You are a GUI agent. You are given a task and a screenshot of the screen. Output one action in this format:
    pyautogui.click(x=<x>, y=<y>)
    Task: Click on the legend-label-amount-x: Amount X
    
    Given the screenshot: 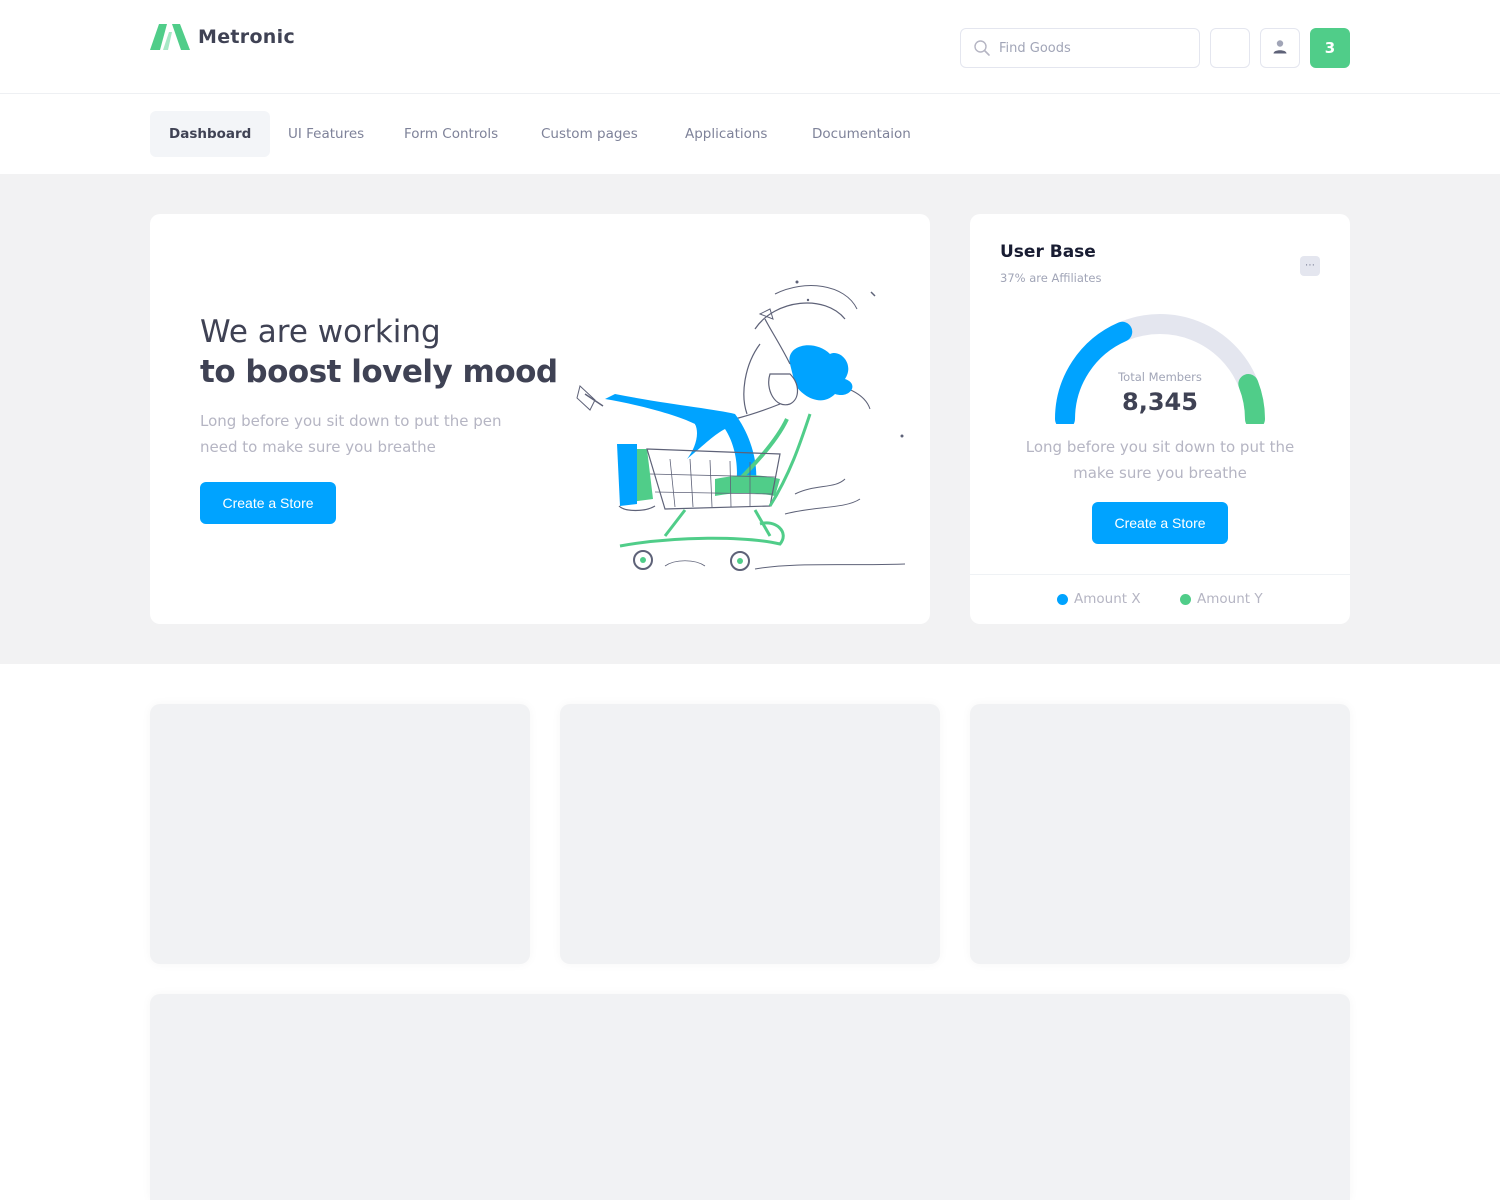 What is the action you would take?
    pyautogui.click(x=1107, y=599)
    